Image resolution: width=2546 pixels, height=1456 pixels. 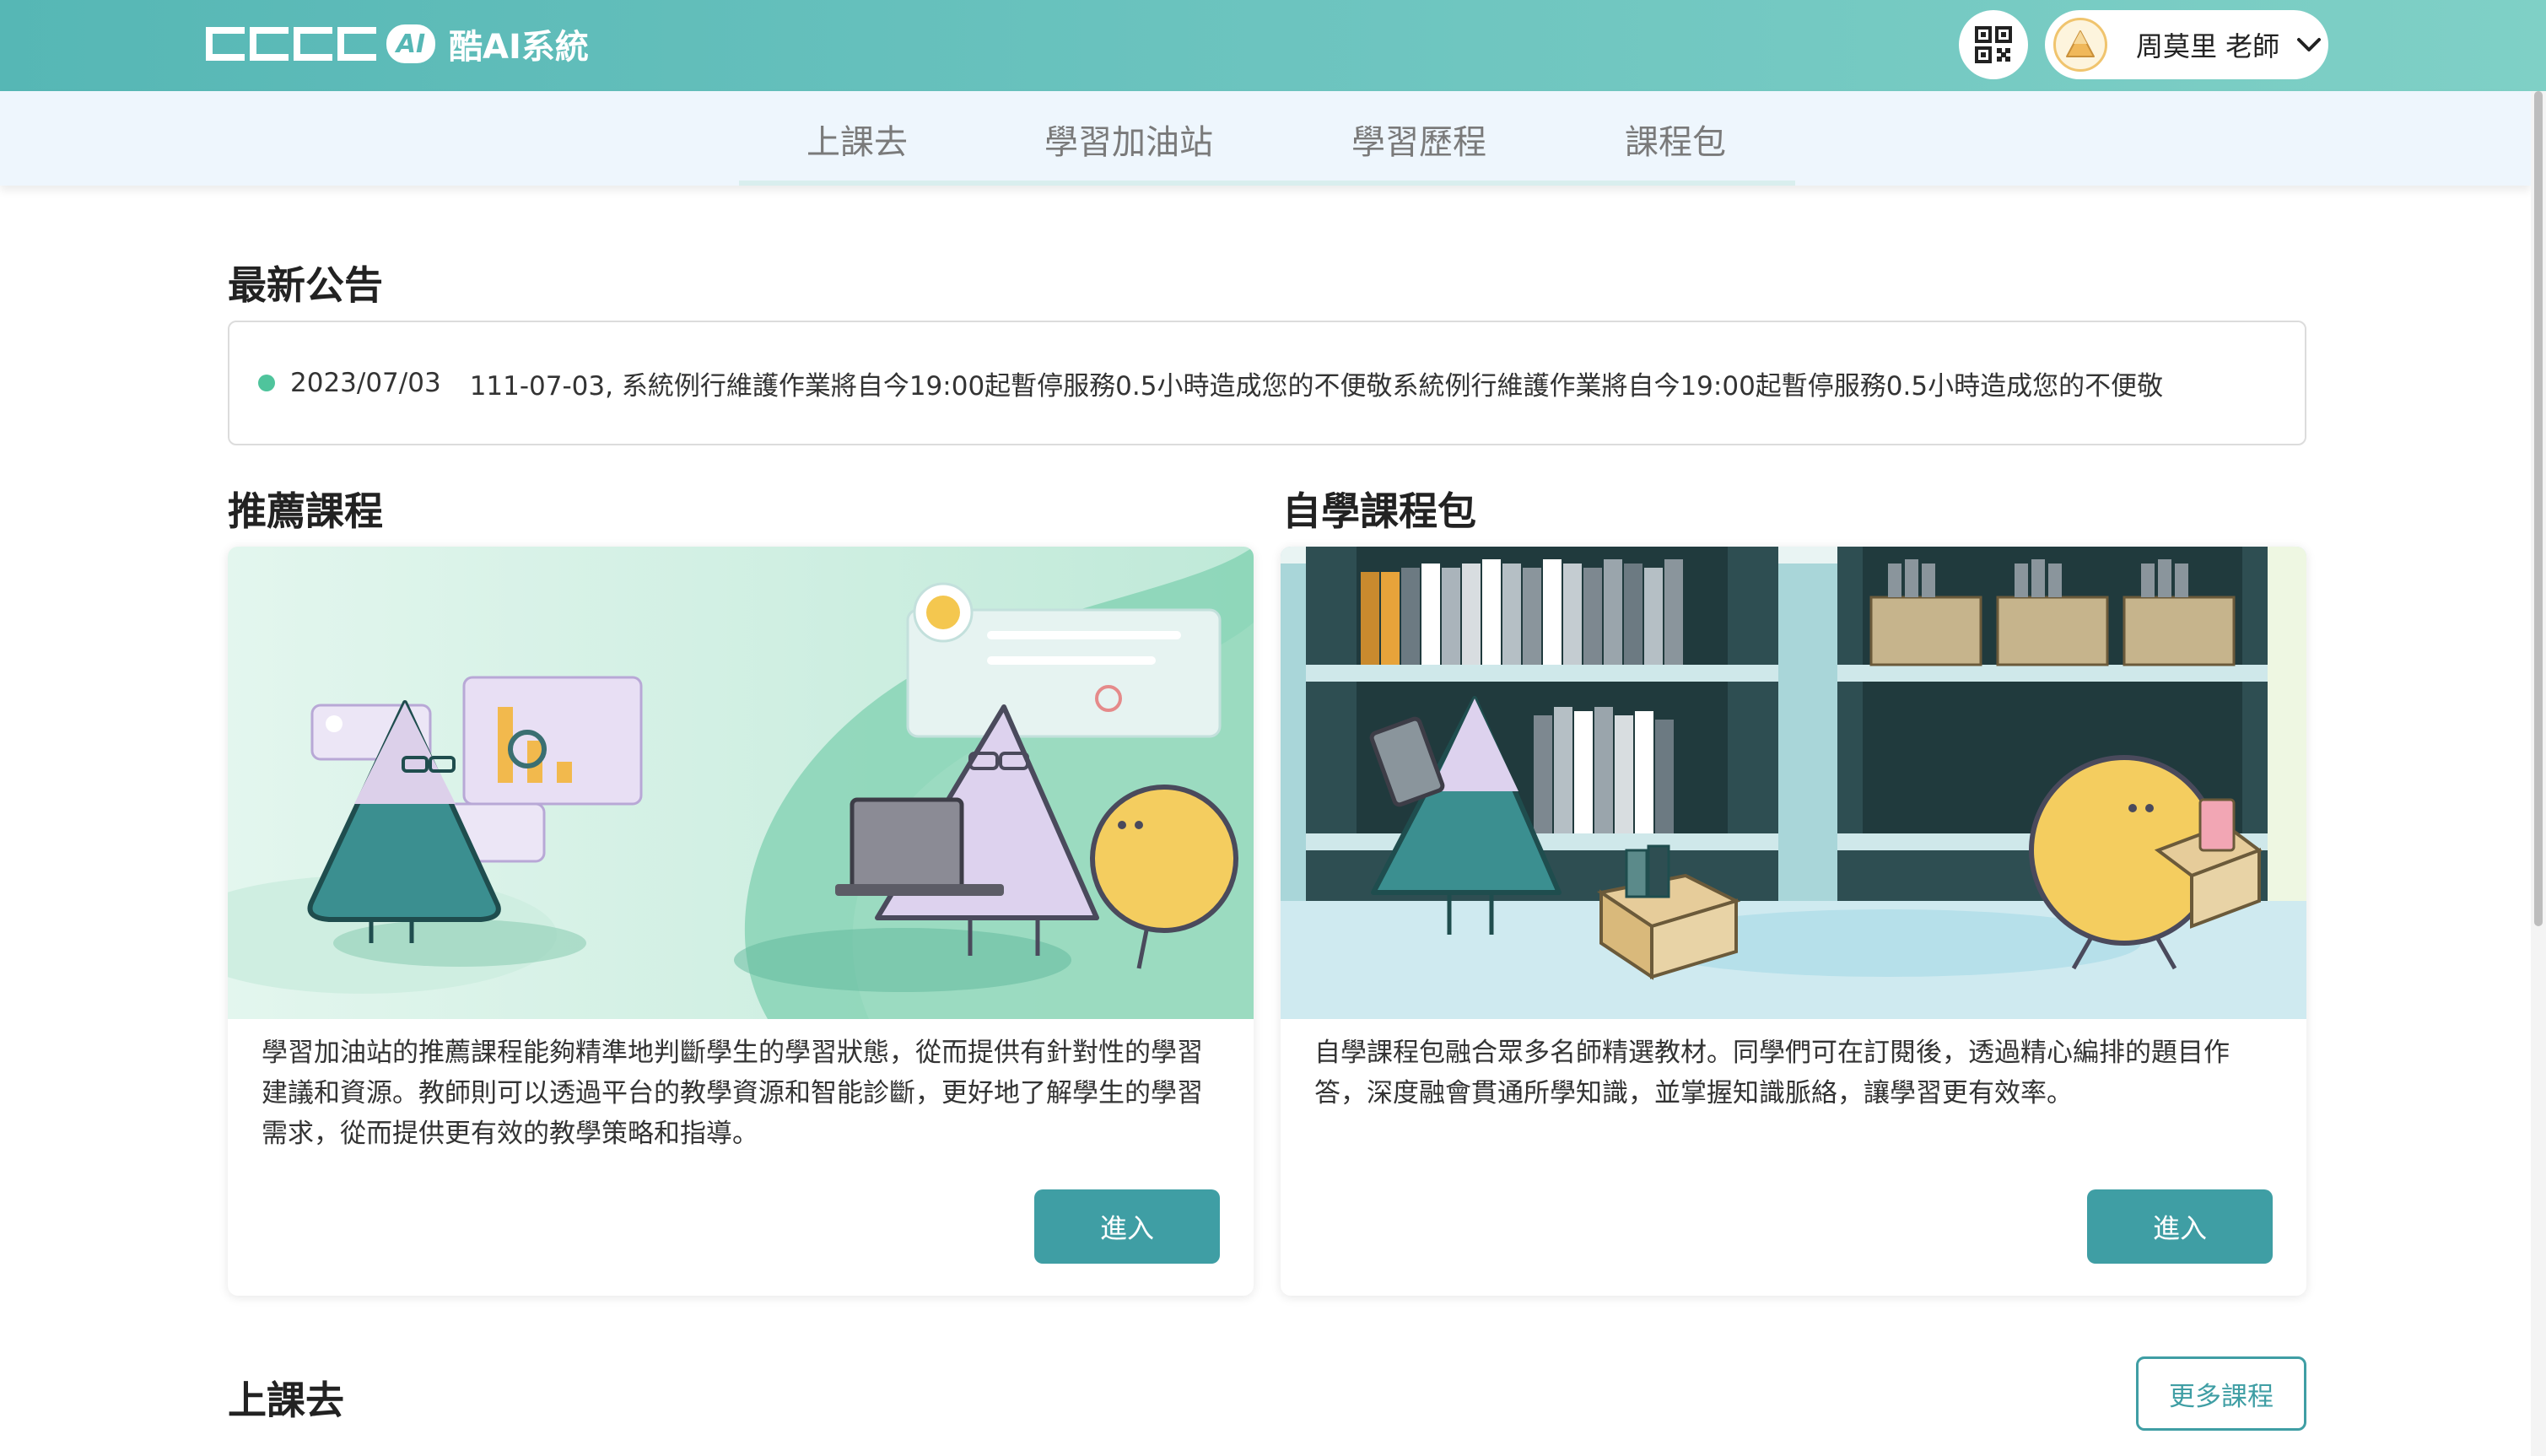 I want to click on cooc-logo-mark: AI, so click(x=321, y=43).